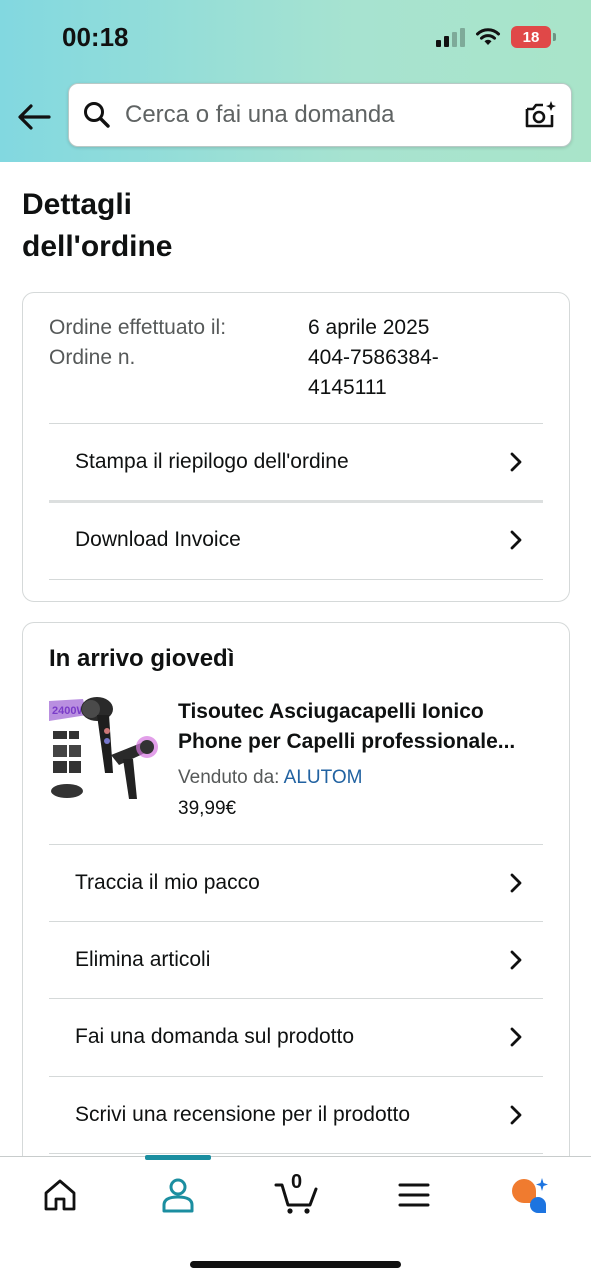 The image size is (591, 1280). I want to click on order-number-label: Ordine n., so click(92, 357).